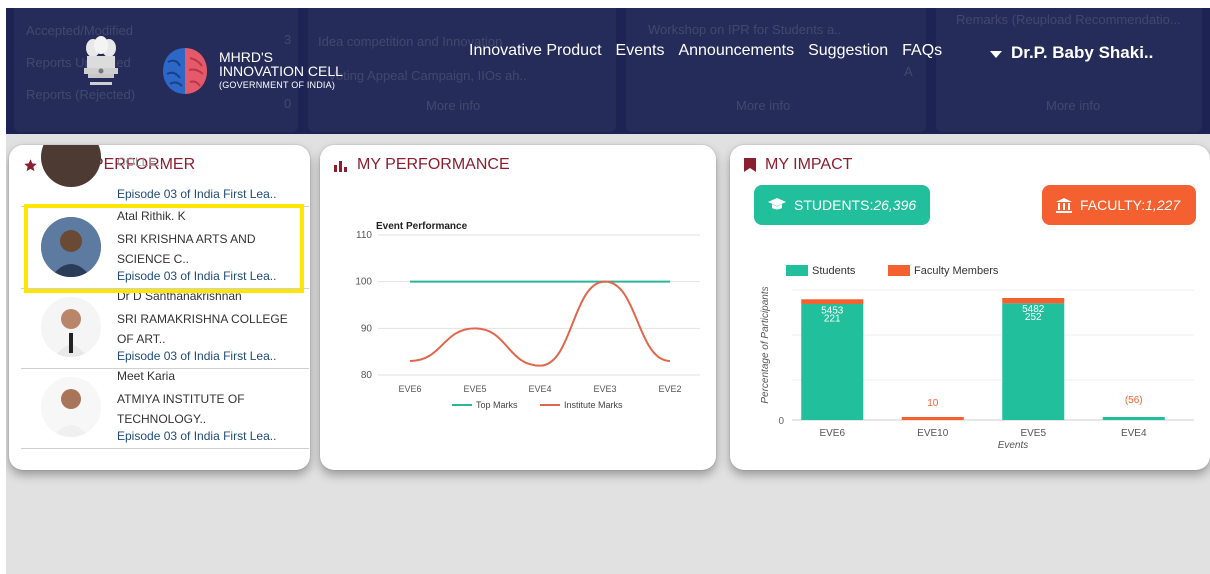 This screenshot has width=1210, height=574. I want to click on faculty-badge: FACULTY:1,227, so click(1119, 205).